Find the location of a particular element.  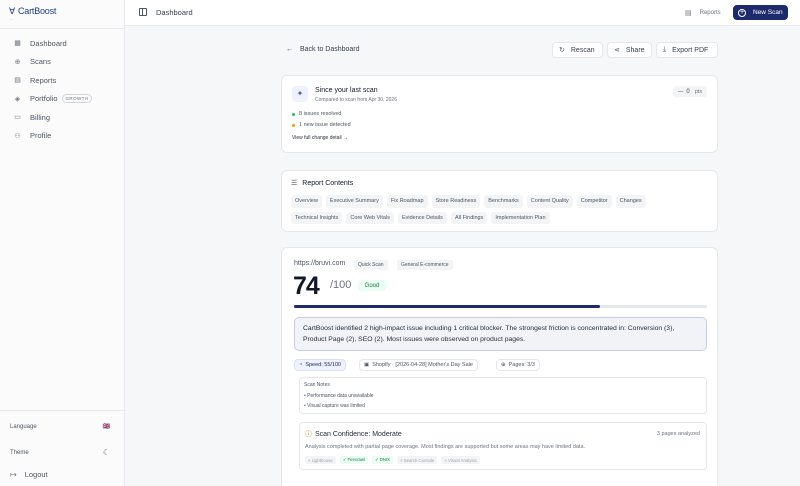

reports-link: ▤ Reports is located at coordinates (703, 13).